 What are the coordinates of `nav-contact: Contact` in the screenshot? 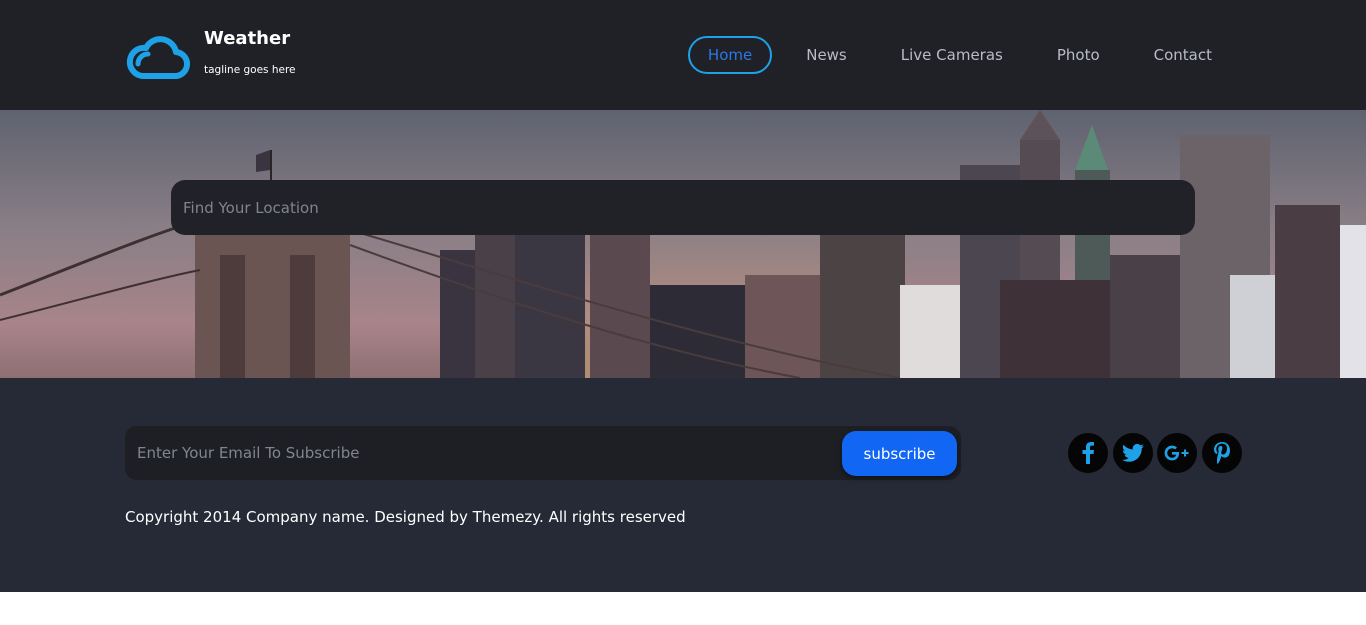 It's located at (1183, 55).